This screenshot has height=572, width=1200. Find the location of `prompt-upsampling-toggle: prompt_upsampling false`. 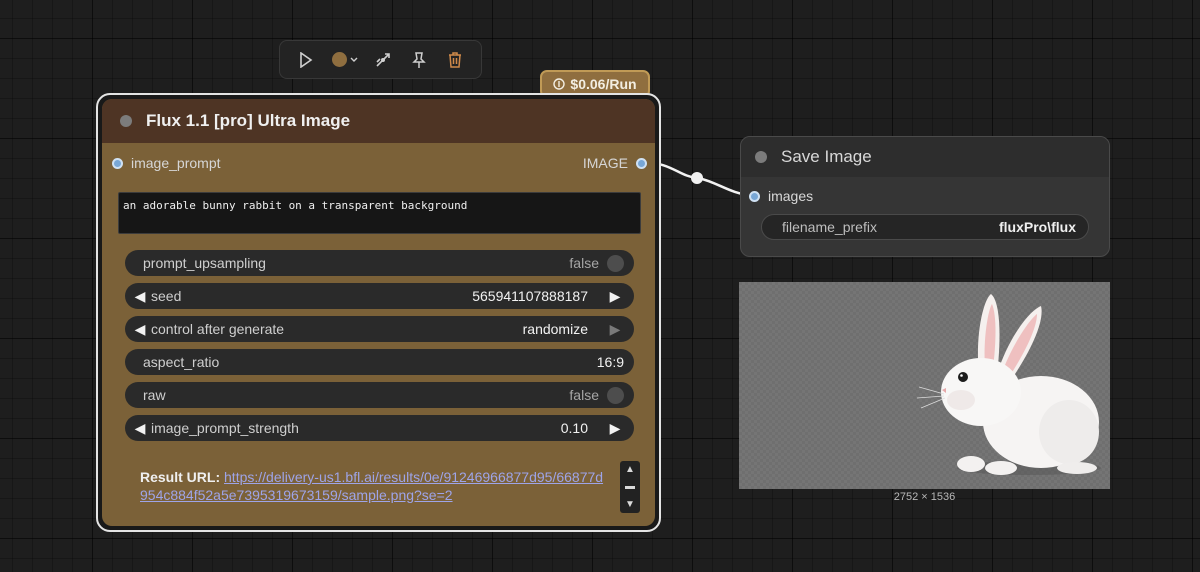

prompt-upsampling-toggle: prompt_upsampling false is located at coordinates (379, 263).